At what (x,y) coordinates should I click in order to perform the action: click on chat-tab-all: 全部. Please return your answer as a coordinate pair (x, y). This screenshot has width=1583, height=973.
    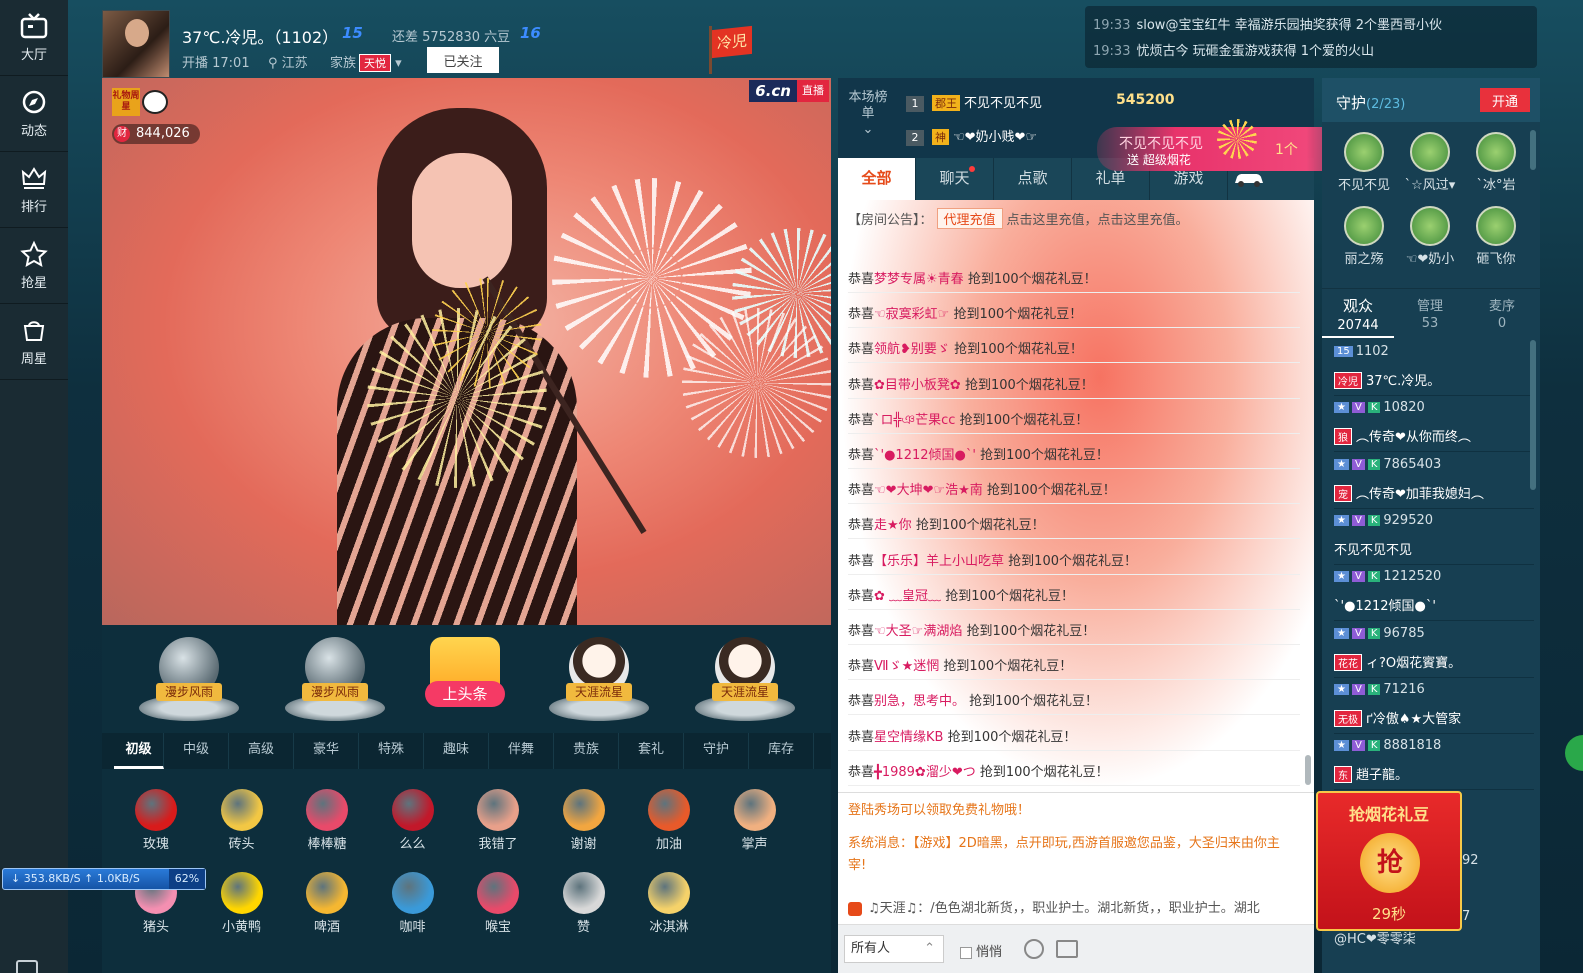
    Looking at the image, I should click on (877, 179).